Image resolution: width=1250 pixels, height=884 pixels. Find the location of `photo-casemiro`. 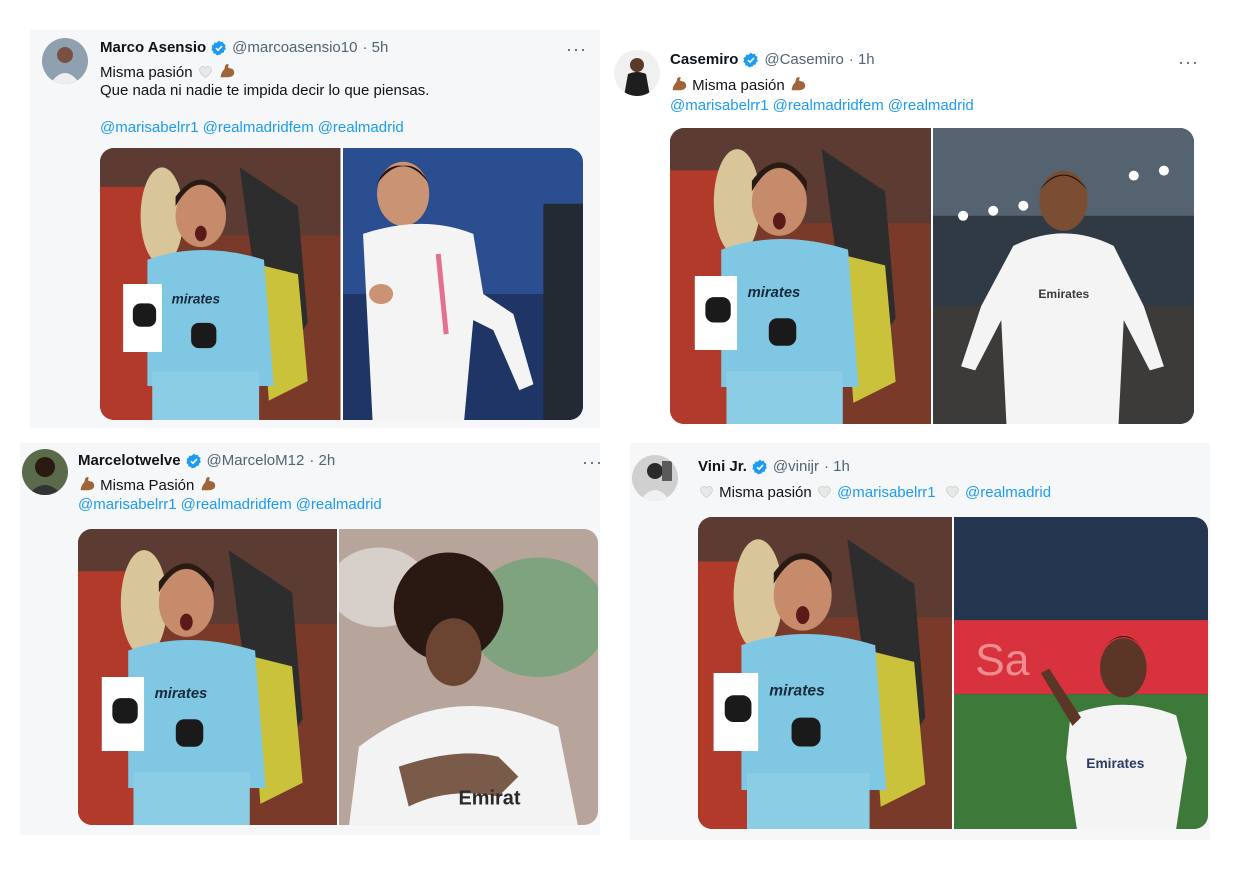

photo-casemiro is located at coordinates (1063, 276).